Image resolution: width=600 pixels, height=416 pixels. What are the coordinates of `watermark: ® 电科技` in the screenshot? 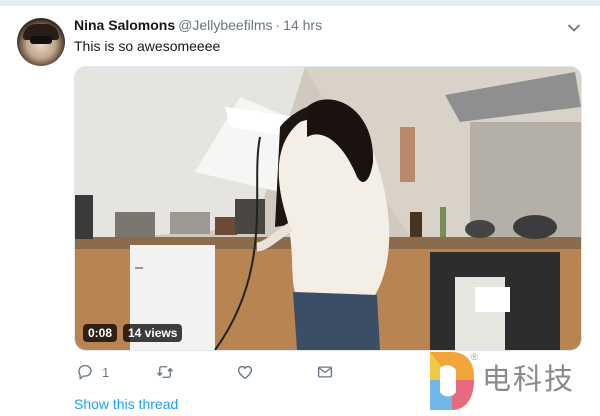 It's located at (513, 382).